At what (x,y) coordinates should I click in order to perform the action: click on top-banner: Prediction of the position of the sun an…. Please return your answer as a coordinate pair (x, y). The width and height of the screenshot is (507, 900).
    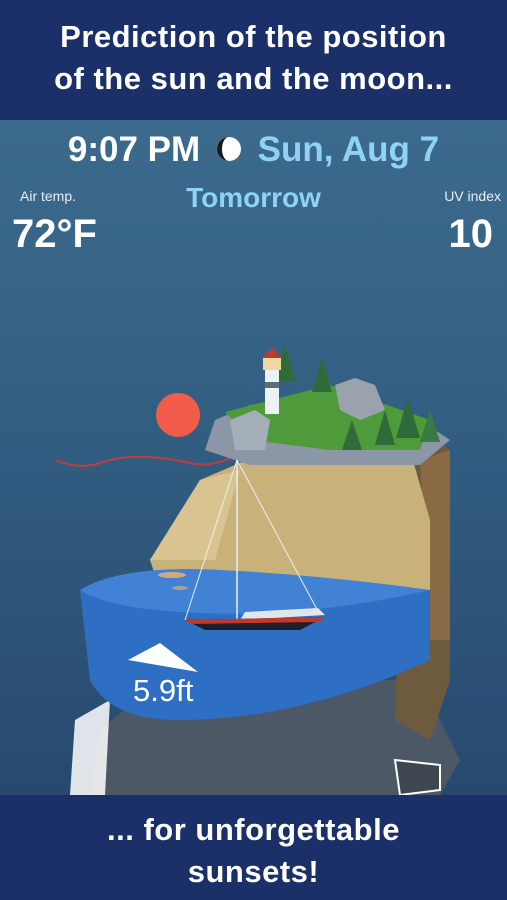
    Looking at the image, I should click on (253, 60).